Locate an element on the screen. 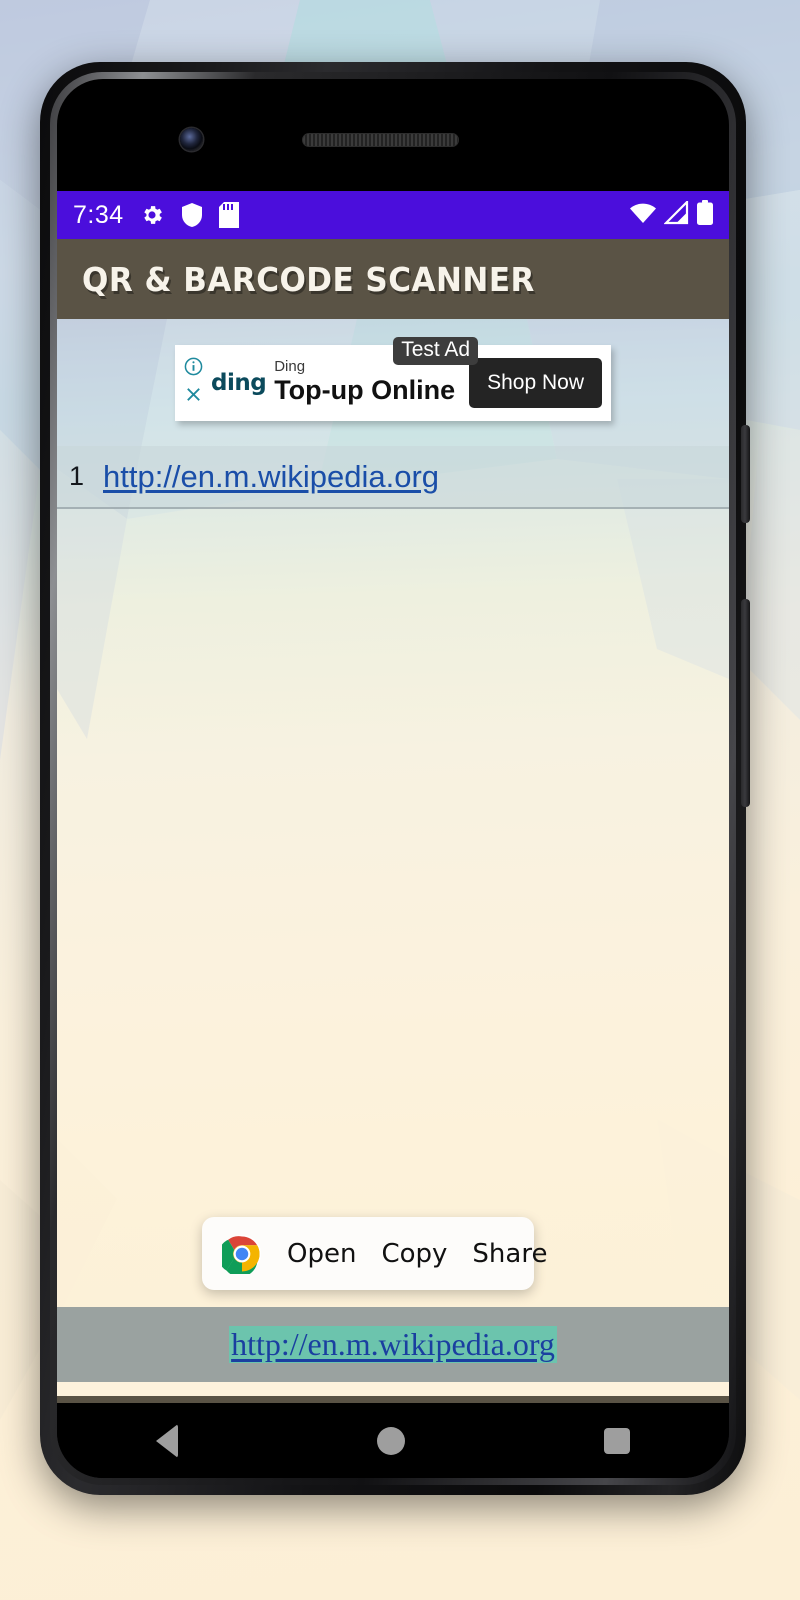  result-index: 1 is located at coordinates (77, 476).